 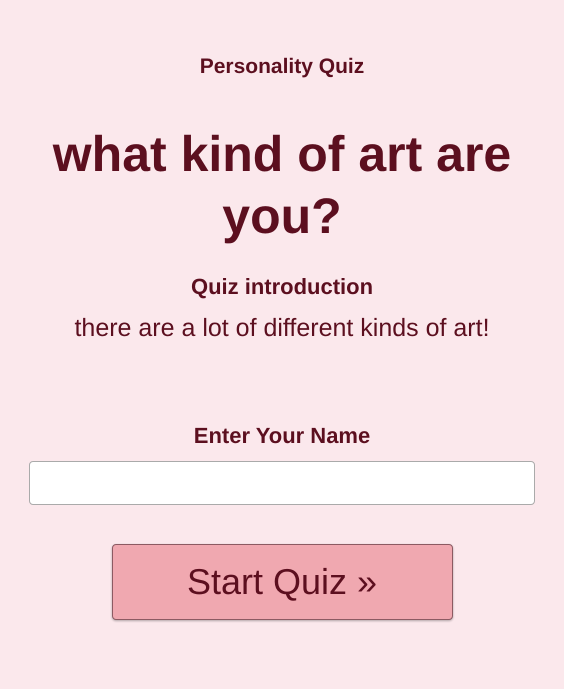 What do you see at coordinates (282, 483) in the screenshot?
I see `name-input-field` at bounding box center [282, 483].